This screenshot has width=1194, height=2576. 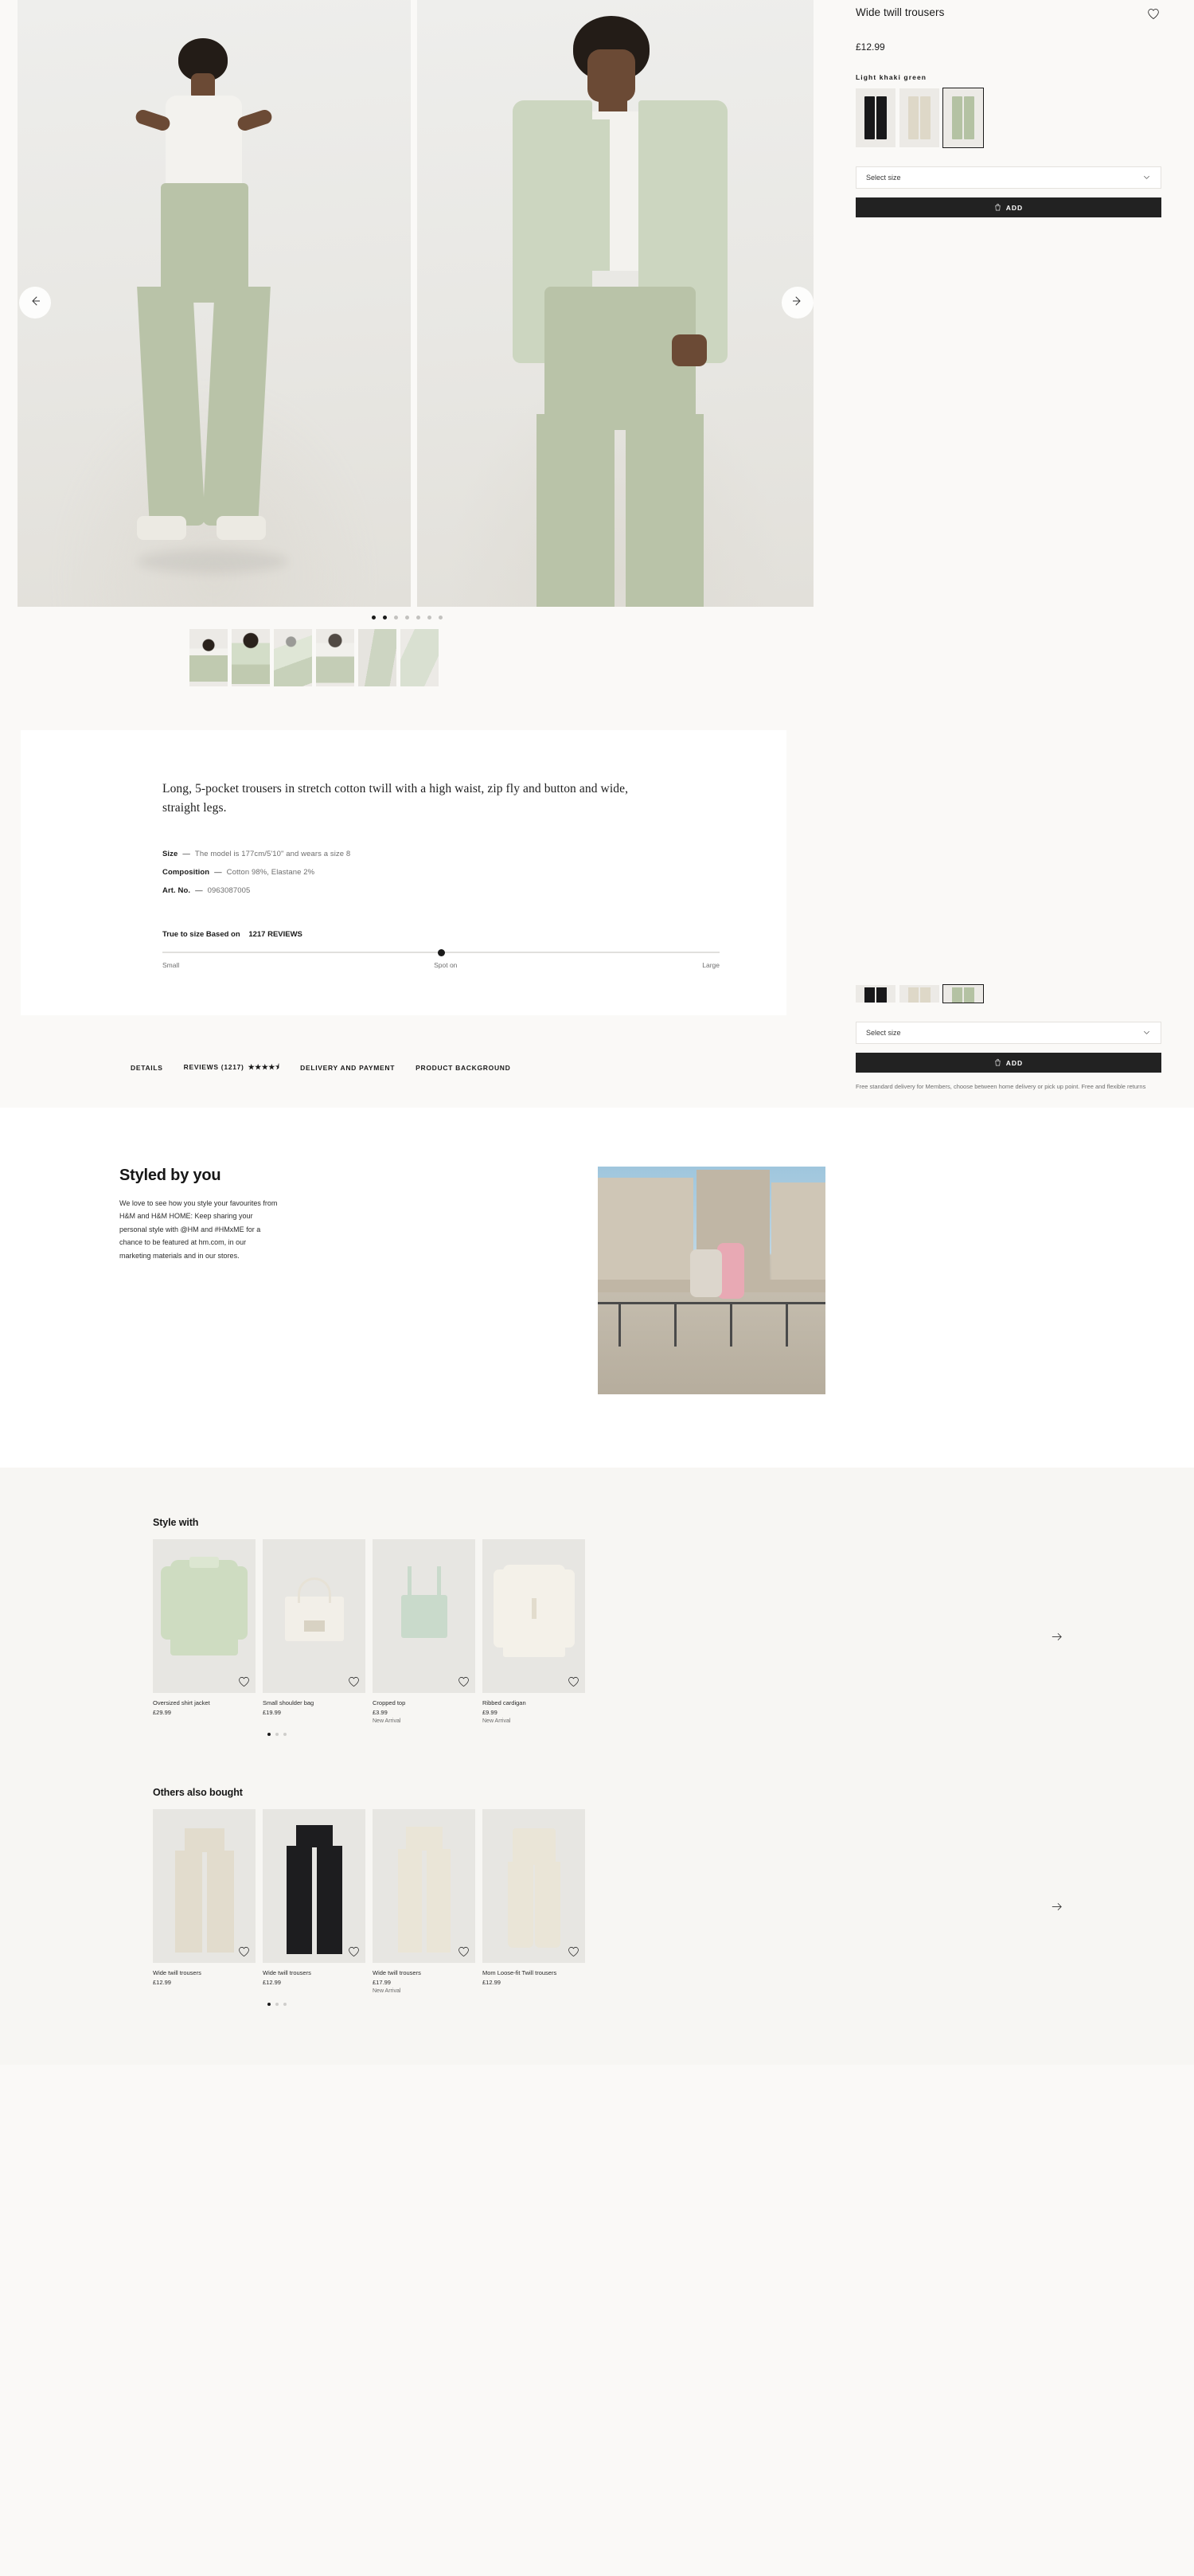 I want to click on product-card: Cropped top £3.99 New Arrival, so click(x=424, y=1631).